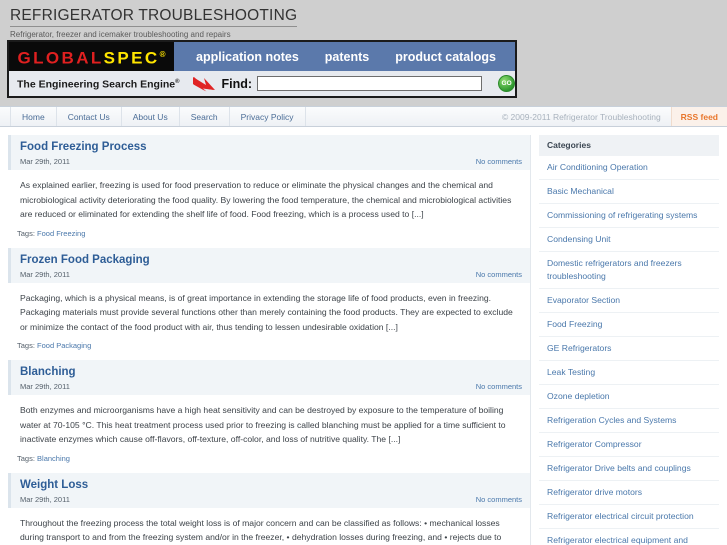  I want to click on sidebar-item-refrigeration-cycles-and-systems: Refrigeration Cycles and Systems, so click(629, 421).